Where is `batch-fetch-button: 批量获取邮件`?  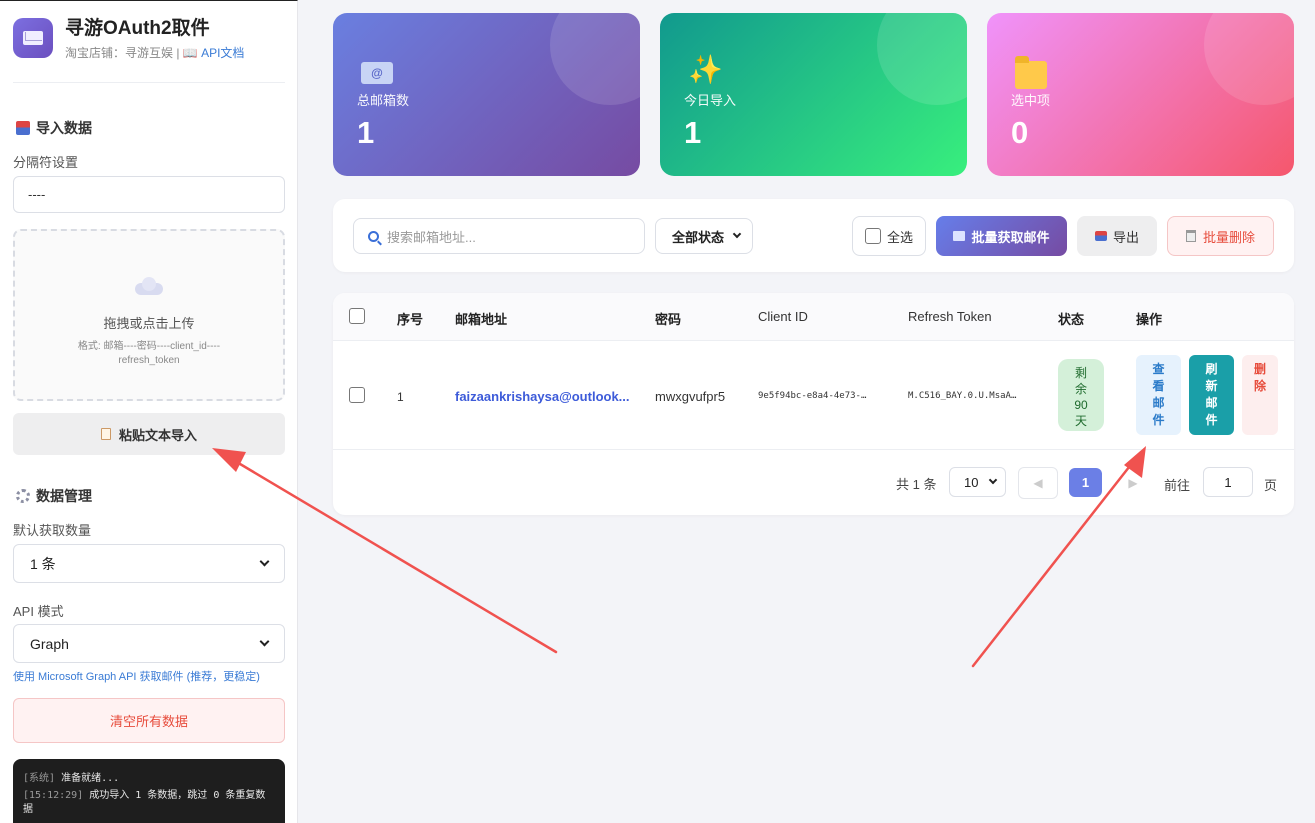
batch-fetch-button: 批量获取邮件 is located at coordinates (1001, 236).